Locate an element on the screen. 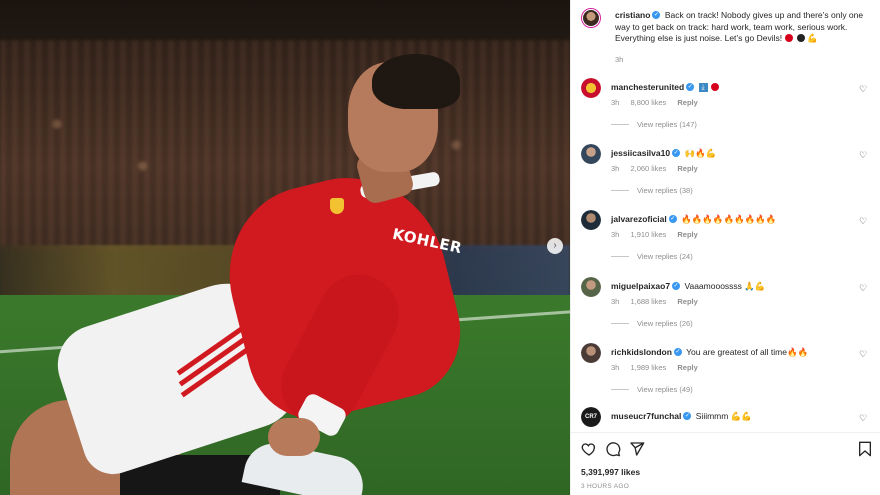 This screenshot has height=495, width=880. flexed-biceps-emoji-icon: 💪 is located at coordinates (812, 38).